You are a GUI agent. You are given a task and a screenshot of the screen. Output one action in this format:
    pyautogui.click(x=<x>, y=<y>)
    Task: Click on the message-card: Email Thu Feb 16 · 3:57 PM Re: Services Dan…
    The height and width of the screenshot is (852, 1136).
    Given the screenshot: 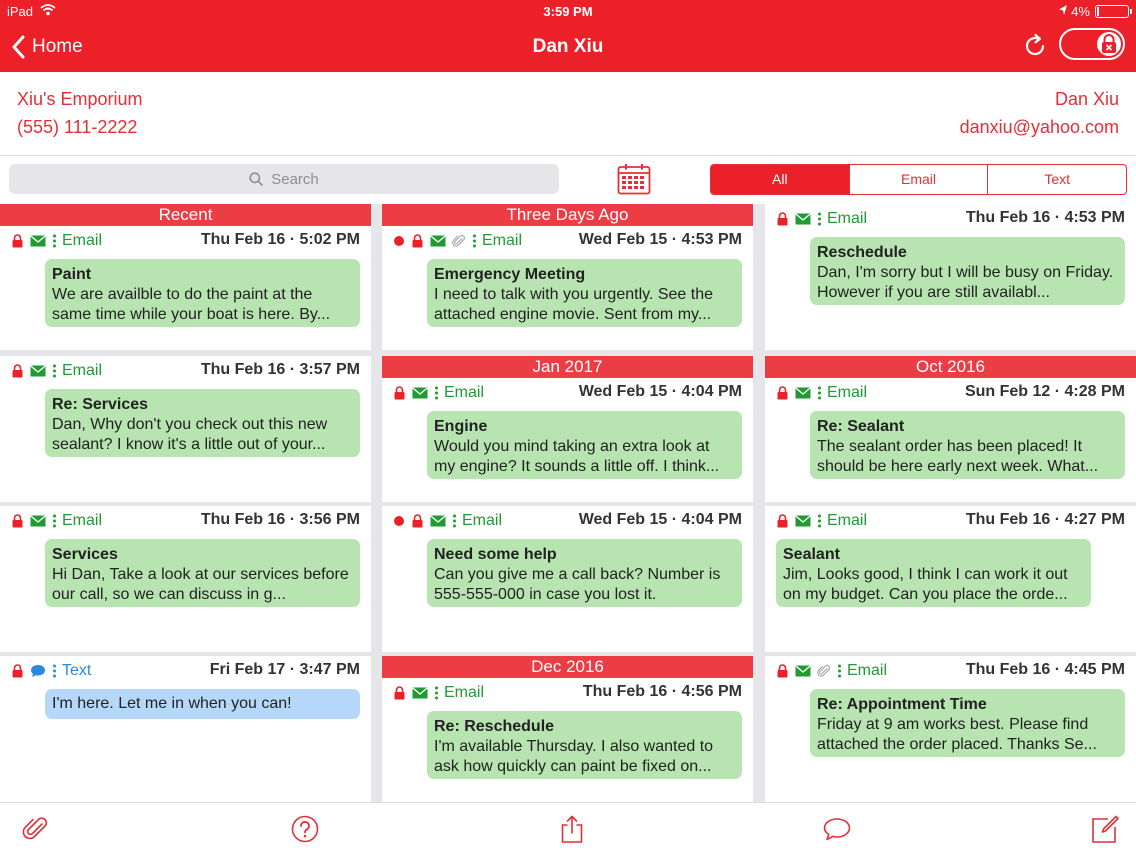 What is the action you would take?
    pyautogui.click(x=185, y=429)
    